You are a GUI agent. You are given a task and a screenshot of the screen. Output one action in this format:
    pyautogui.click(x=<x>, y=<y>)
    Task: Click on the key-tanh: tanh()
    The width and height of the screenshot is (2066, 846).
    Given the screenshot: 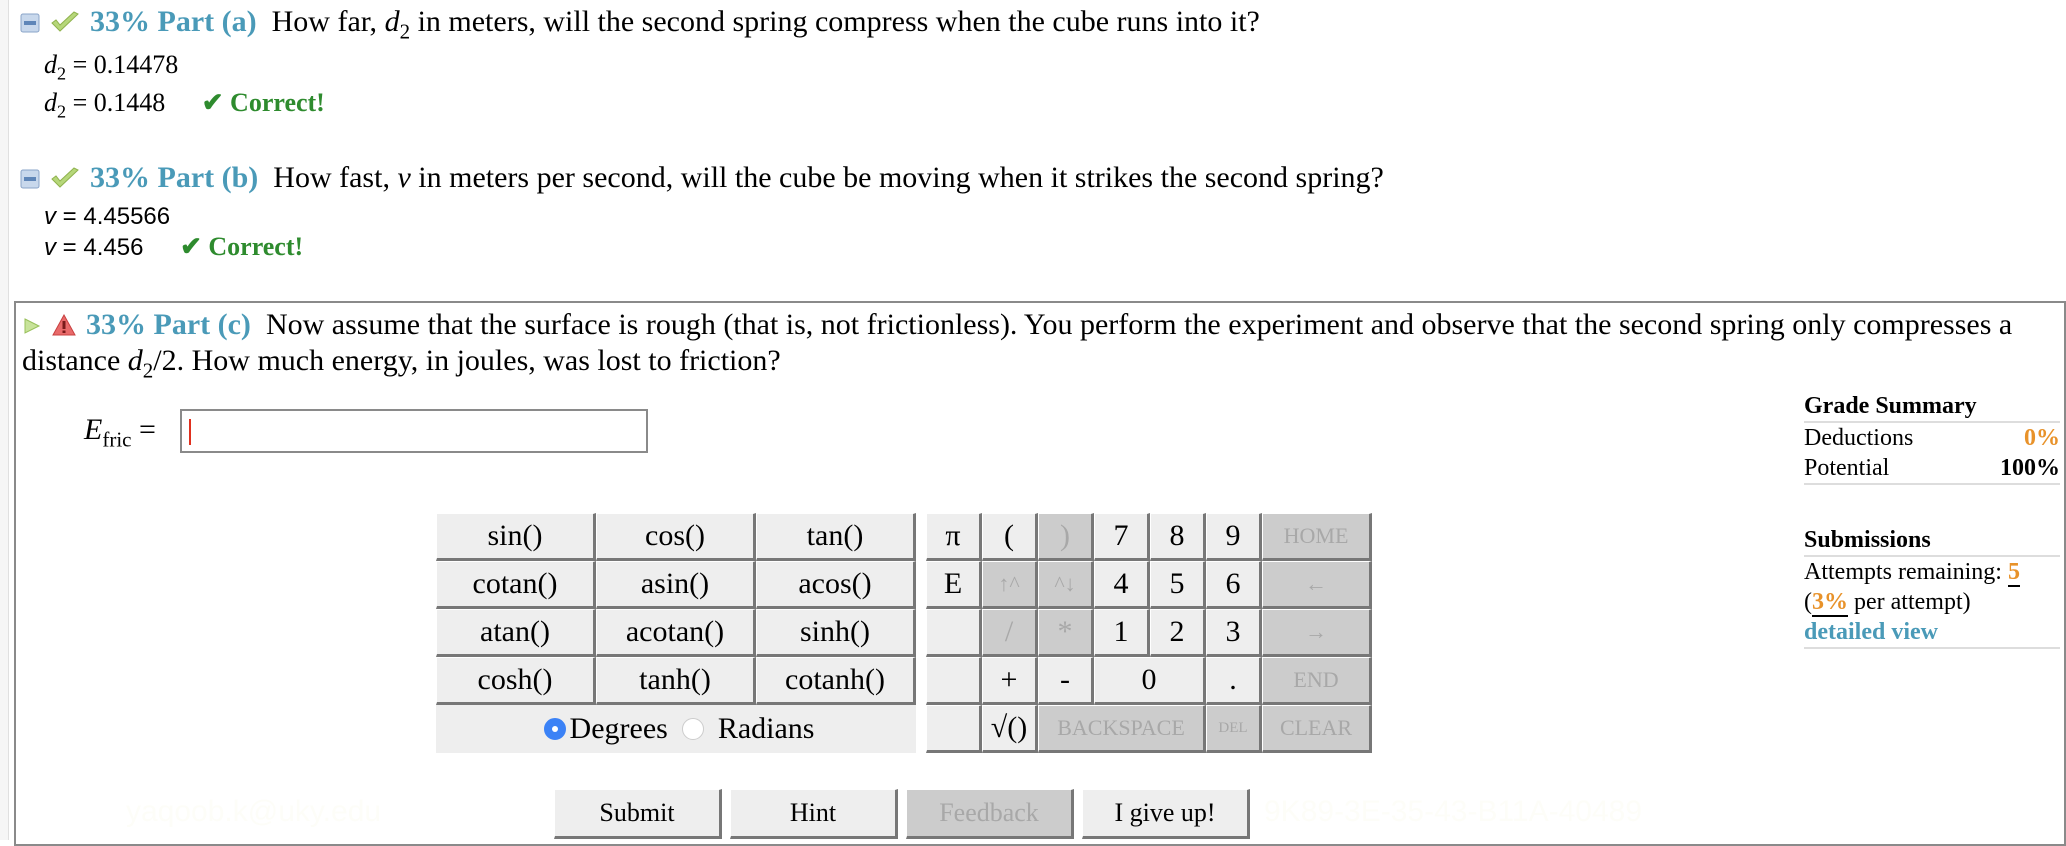 What is the action you would take?
    pyautogui.click(x=676, y=681)
    